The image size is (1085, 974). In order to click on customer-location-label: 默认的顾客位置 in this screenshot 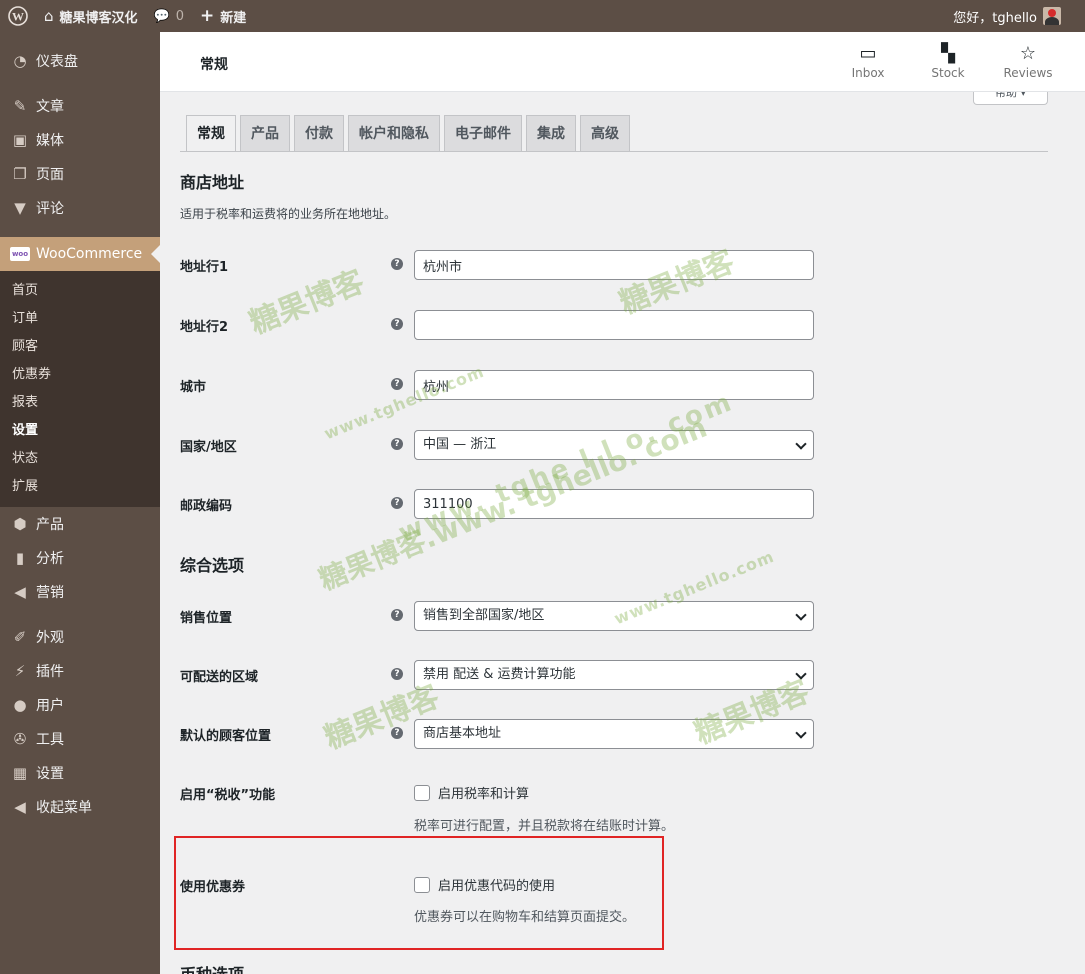, I will do `click(226, 736)`.